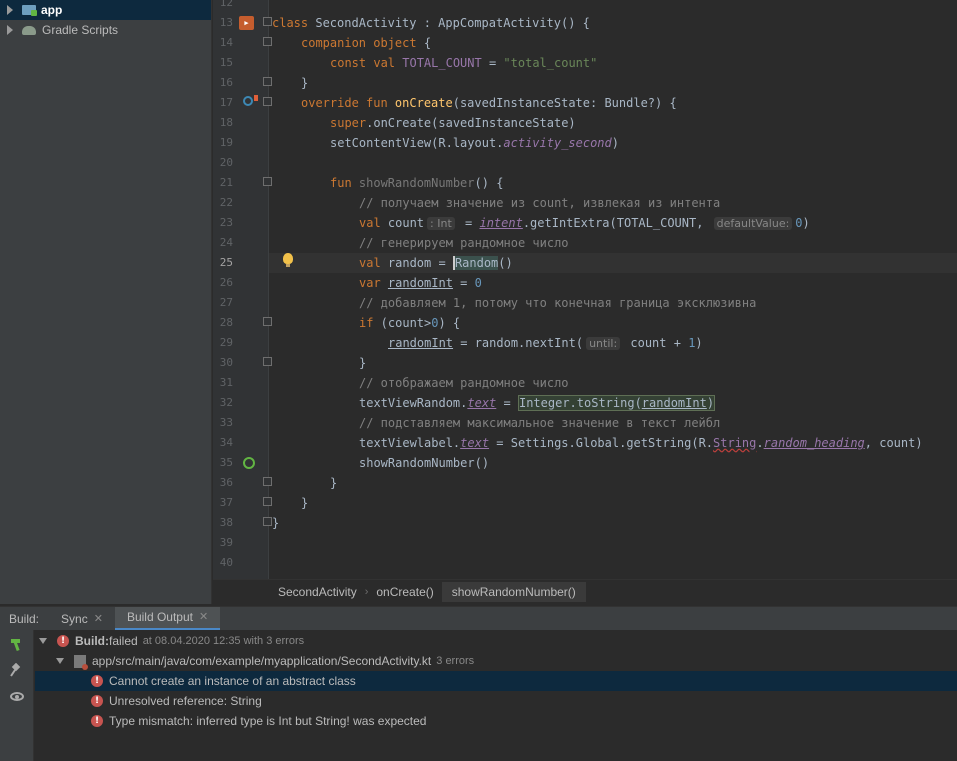 Image resolution: width=957 pixels, height=761 pixels. What do you see at coordinates (290, 83) in the screenshot?
I see `code-line-16: }` at bounding box center [290, 83].